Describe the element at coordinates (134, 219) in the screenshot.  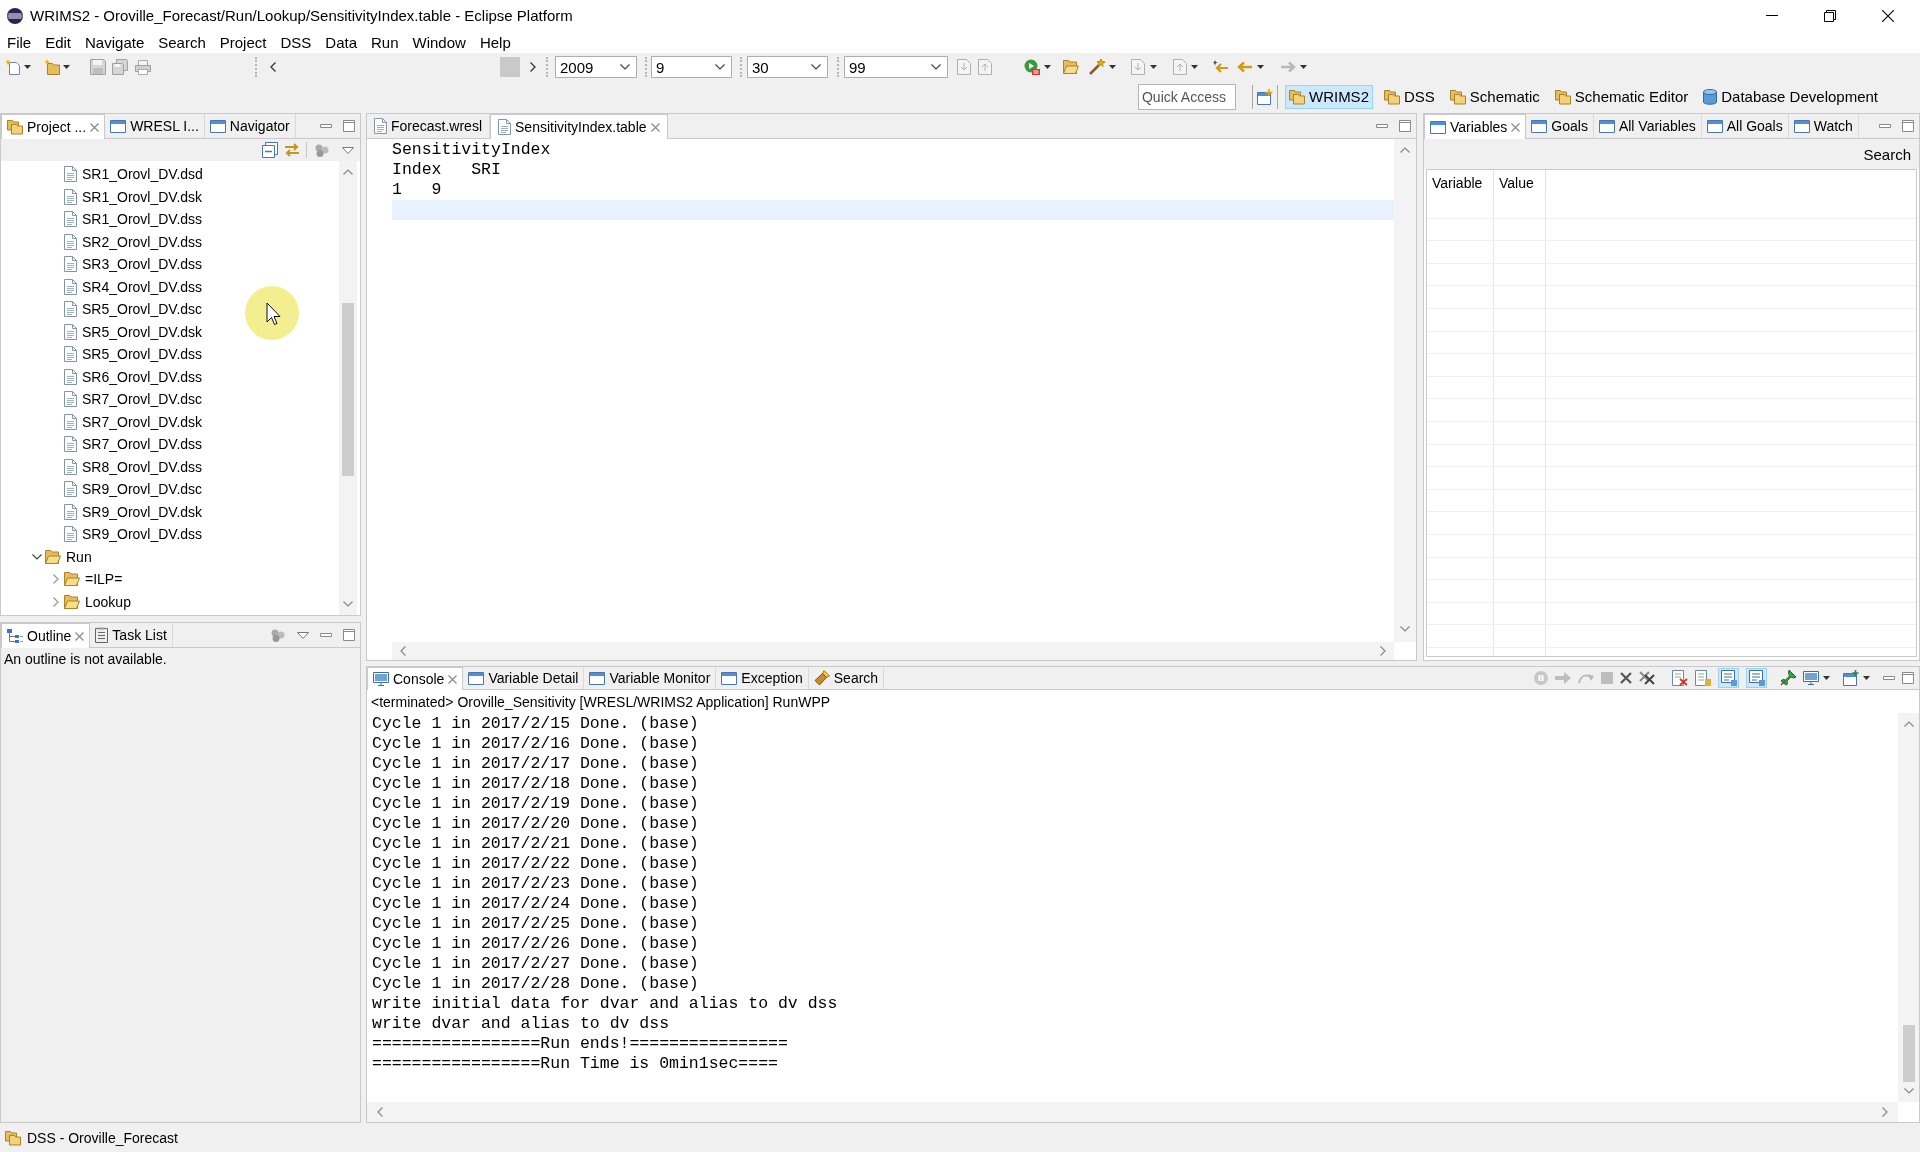
I see `tree-item: SR1_Orovl_DV.dss` at that location.